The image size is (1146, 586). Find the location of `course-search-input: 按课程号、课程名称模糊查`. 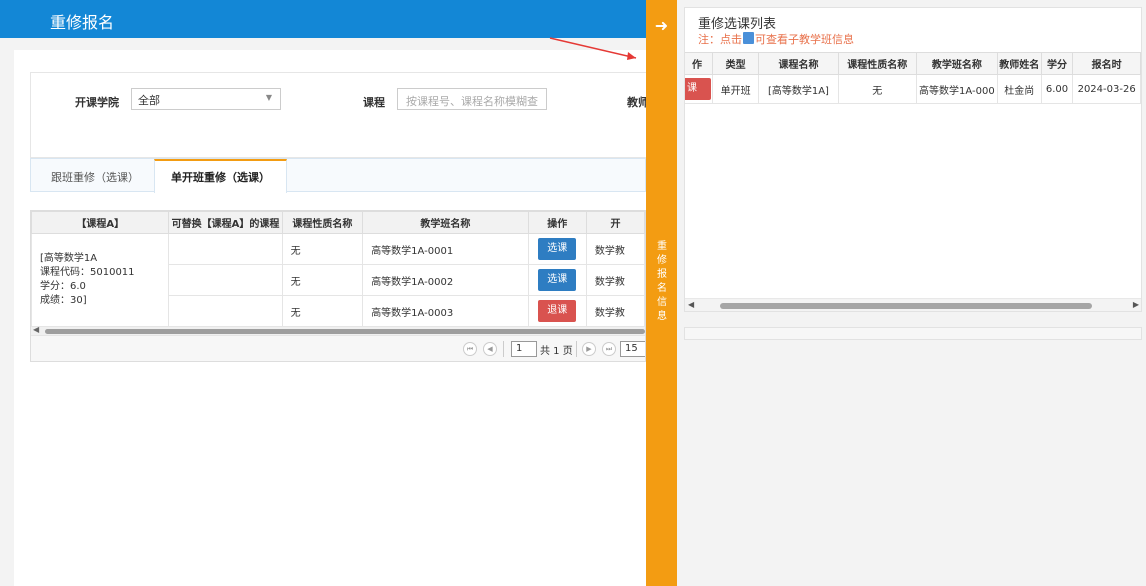

course-search-input: 按课程号、课程名称模糊查 is located at coordinates (472, 99).